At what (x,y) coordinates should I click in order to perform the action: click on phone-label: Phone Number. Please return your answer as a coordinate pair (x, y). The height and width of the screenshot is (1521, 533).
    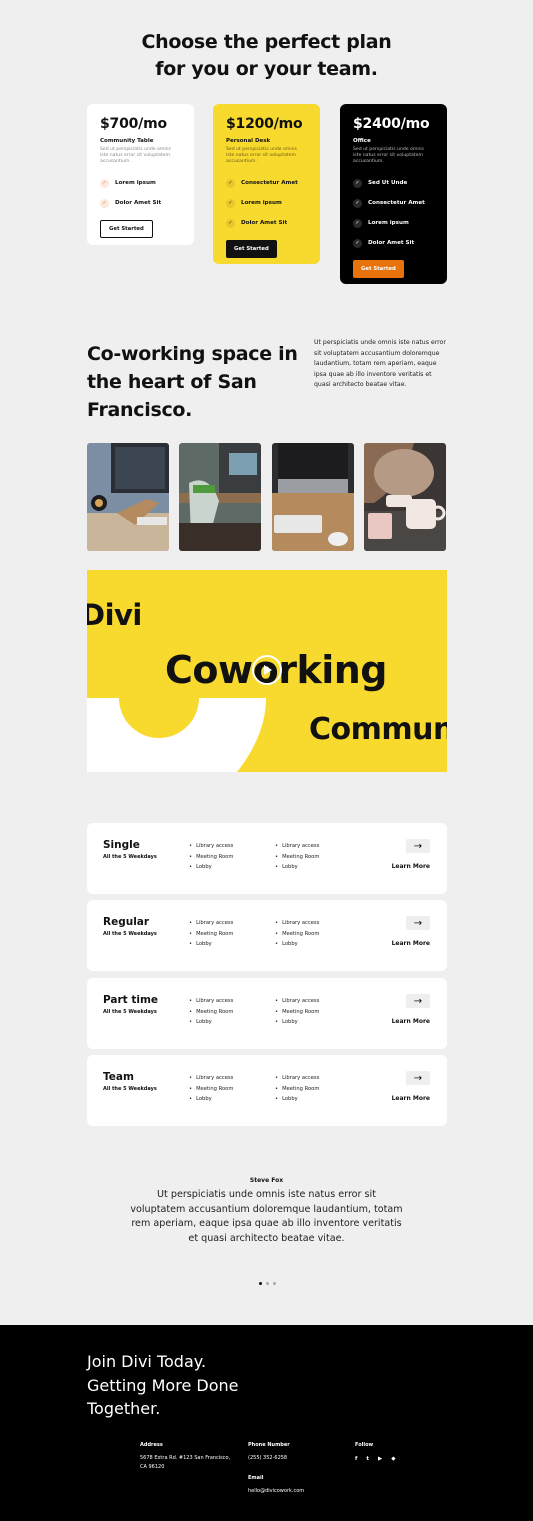
    Looking at the image, I should click on (269, 1445).